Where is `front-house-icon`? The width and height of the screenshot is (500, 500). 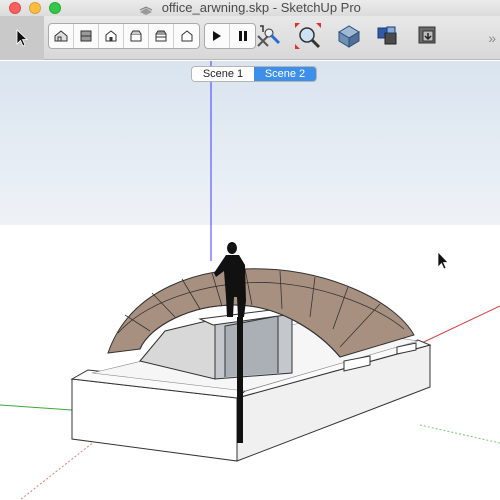
front-house-icon is located at coordinates (111, 36).